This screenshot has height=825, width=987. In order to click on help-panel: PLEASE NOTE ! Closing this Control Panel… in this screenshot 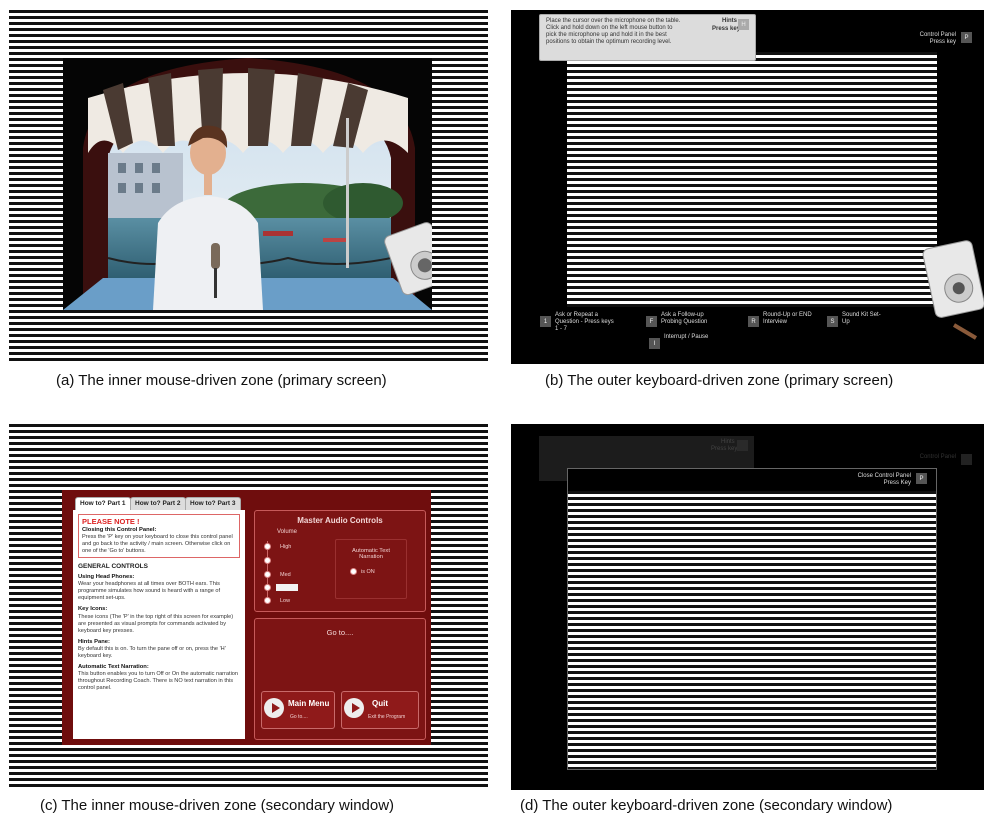, I will do `click(159, 624)`.